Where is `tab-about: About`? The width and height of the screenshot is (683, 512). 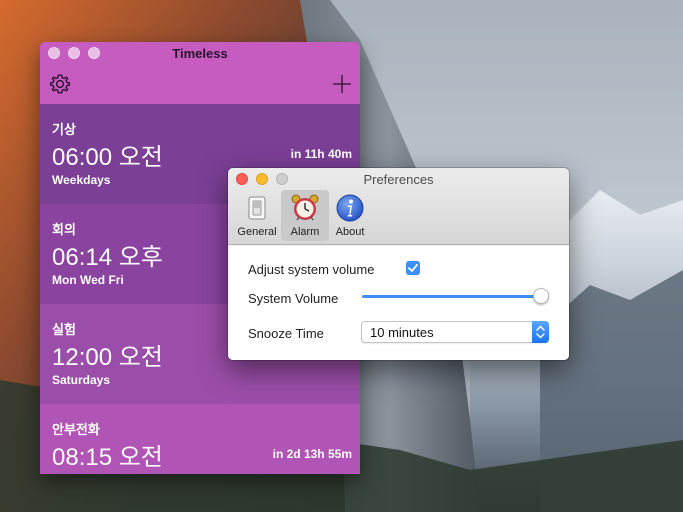
tab-about: About is located at coordinates (350, 215).